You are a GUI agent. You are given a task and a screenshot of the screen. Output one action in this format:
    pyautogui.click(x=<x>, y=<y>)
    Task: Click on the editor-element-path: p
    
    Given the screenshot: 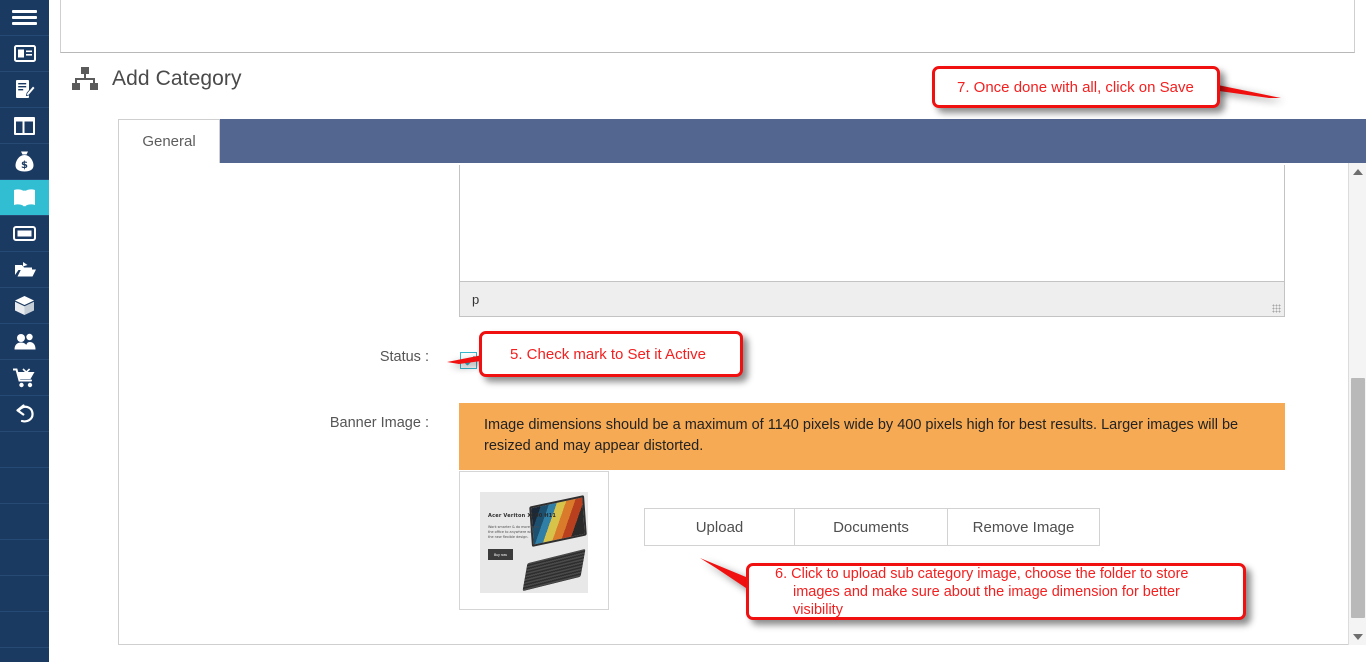 What is the action you would take?
    pyautogui.click(x=476, y=299)
    